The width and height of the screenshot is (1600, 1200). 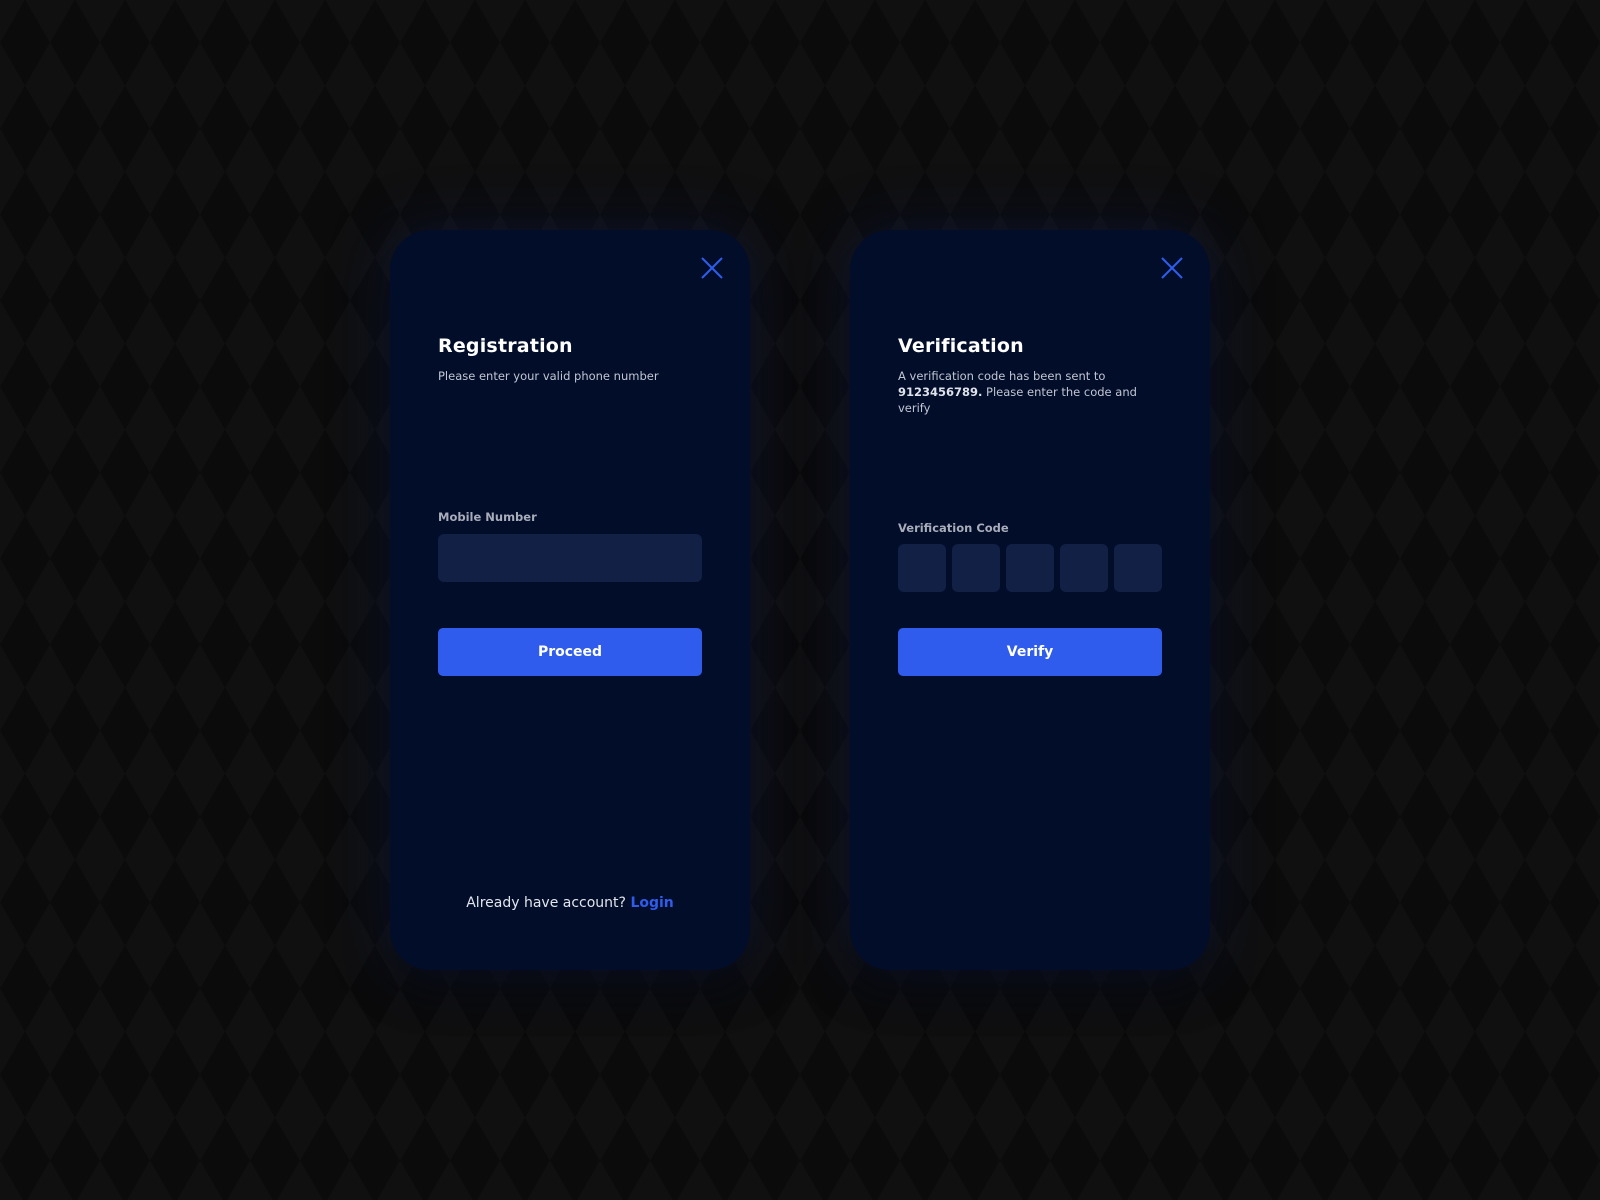 I want to click on verify-button: Verify, so click(x=1030, y=652).